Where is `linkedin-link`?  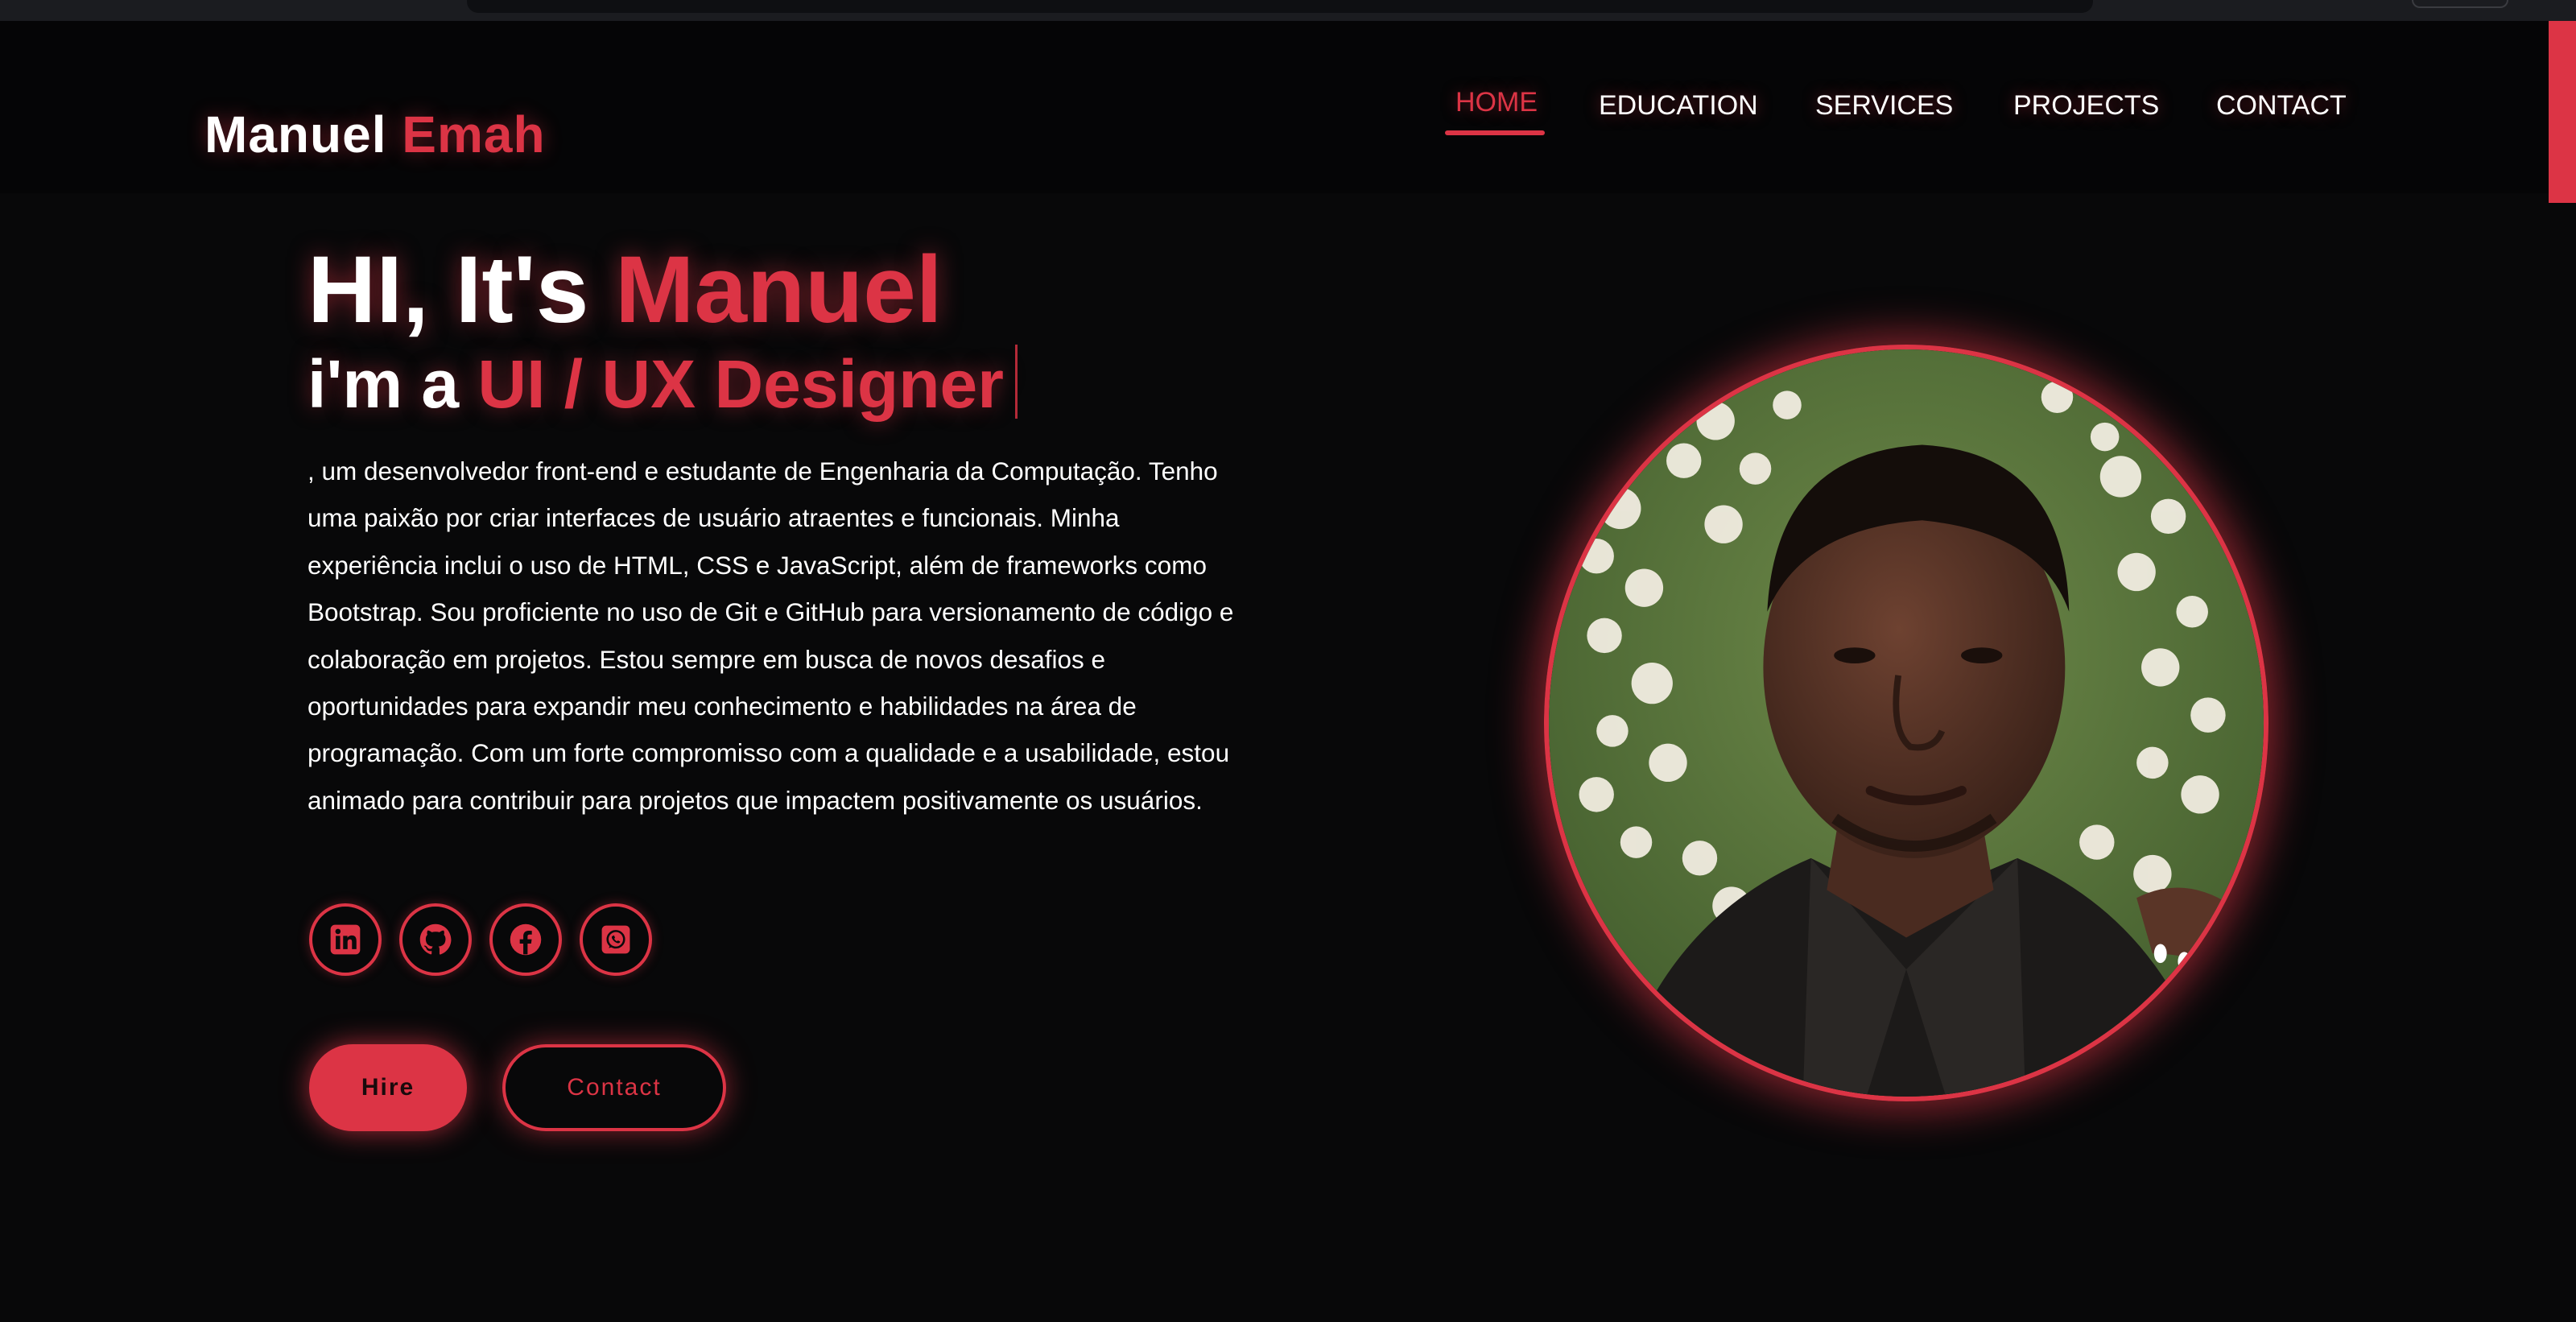
linkedin-link is located at coordinates (345, 939).